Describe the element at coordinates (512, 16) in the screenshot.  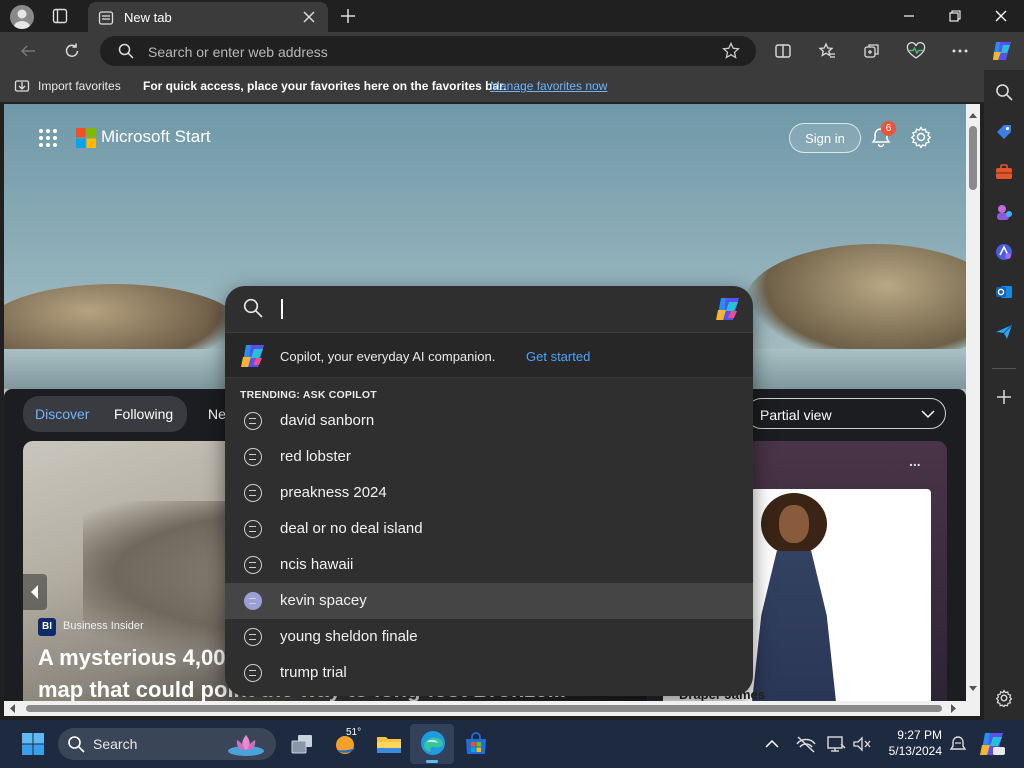
I see `title-bar: New tab` at that location.